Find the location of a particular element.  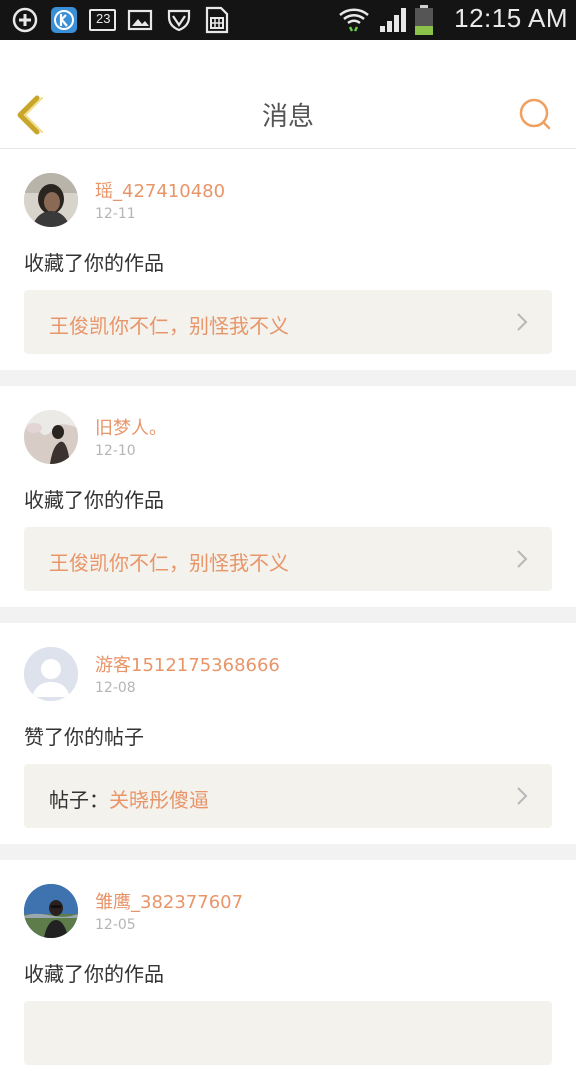

ref-title: 关晓彤傻逼 is located at coordinates (159, 800).